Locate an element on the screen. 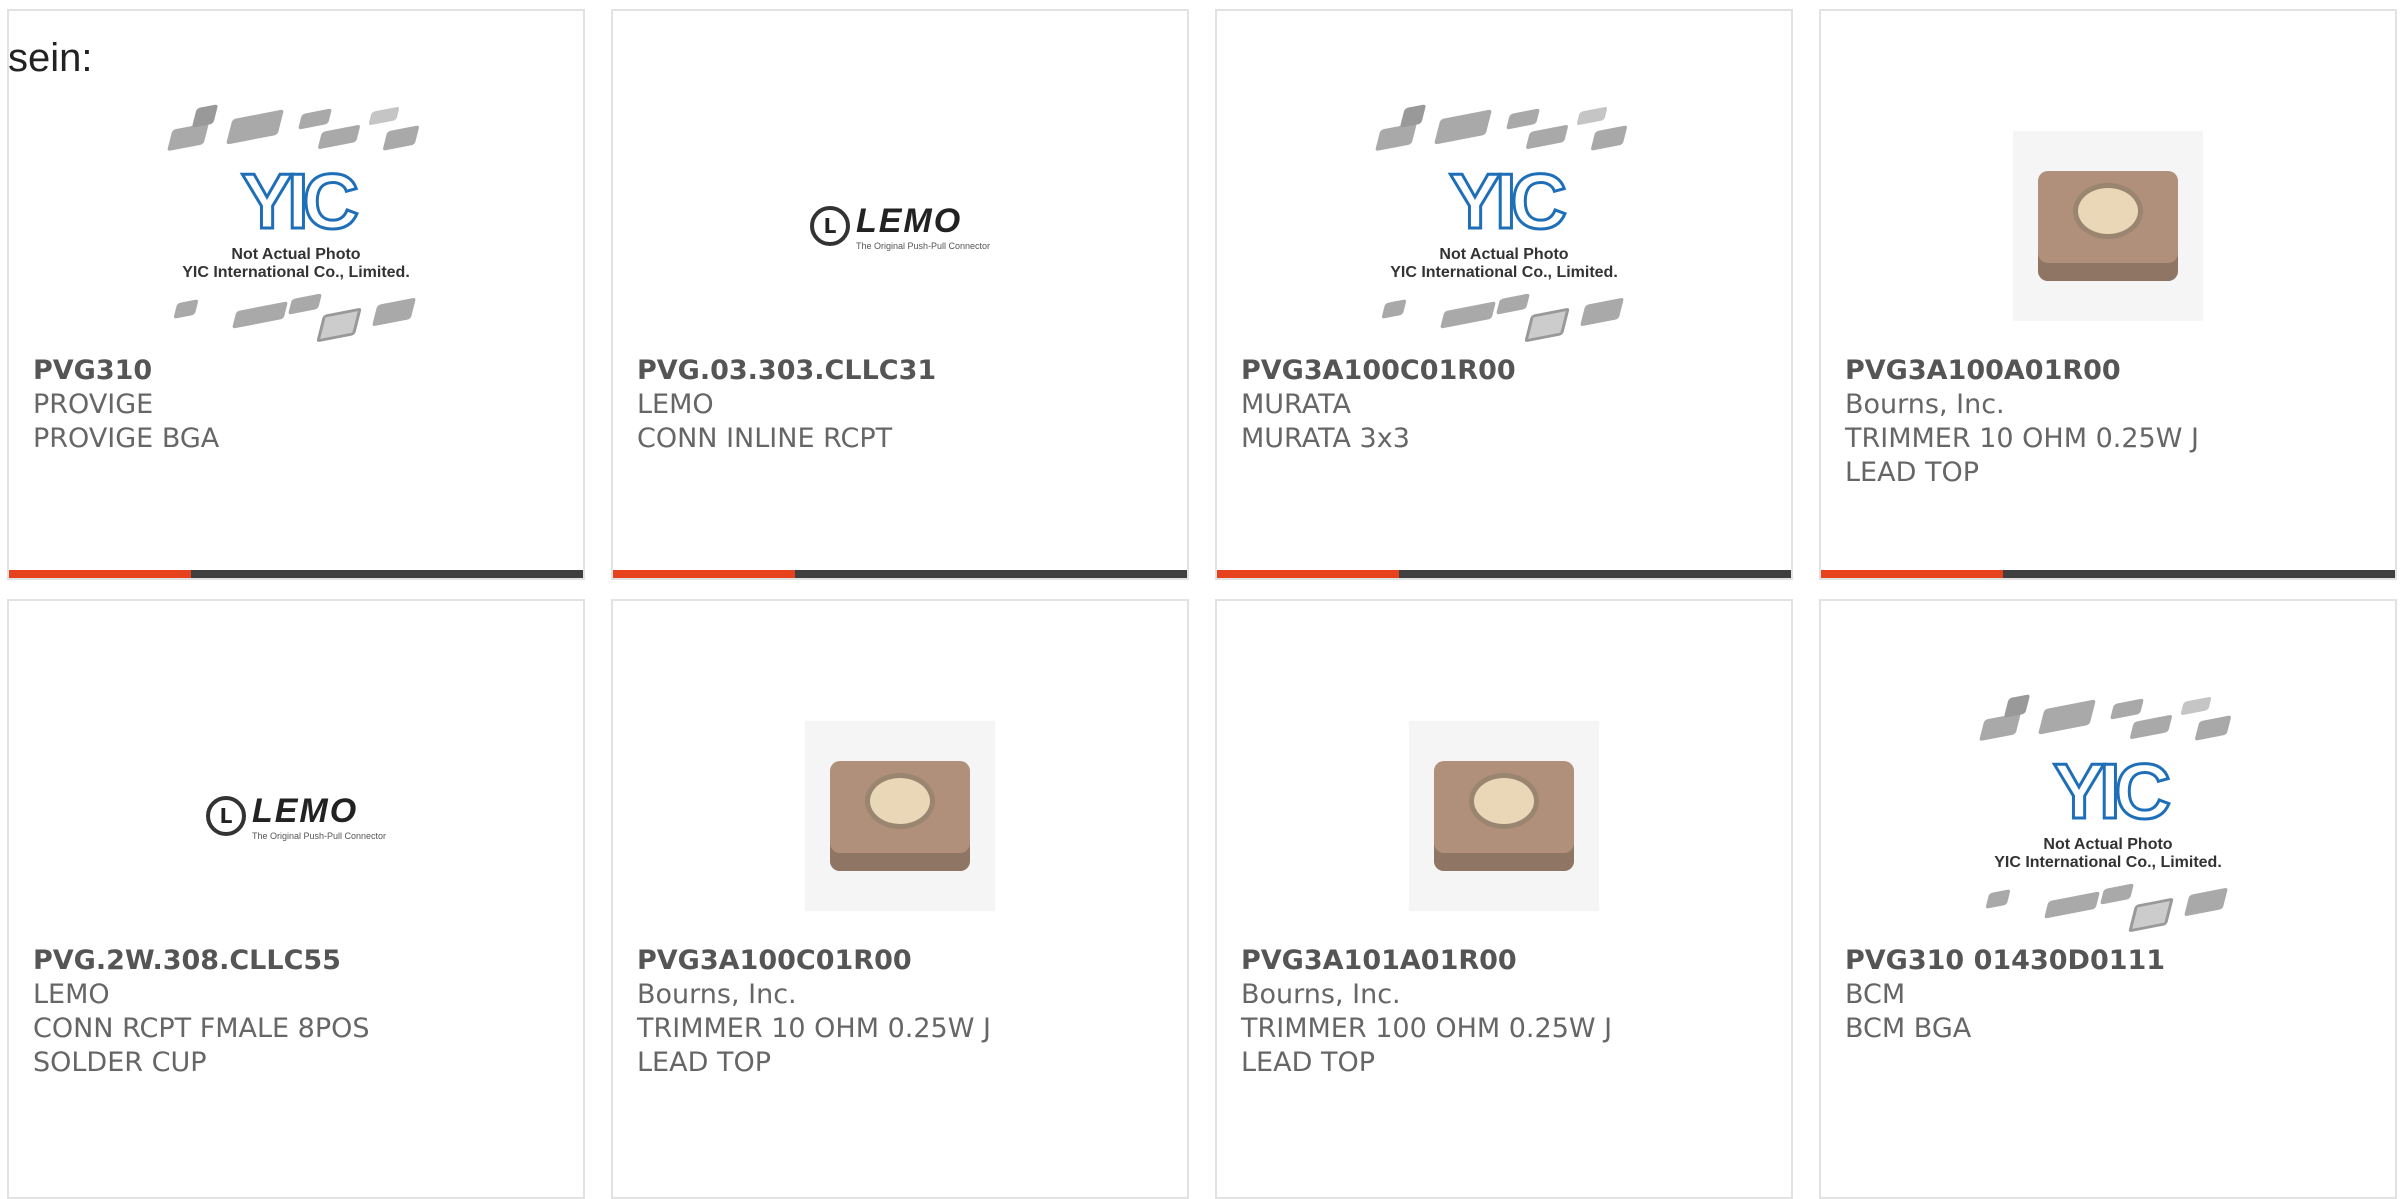 This screenshot has height=1199, width=2400. description: CONN INLINE RCPT is located at coordinates (765, 438).